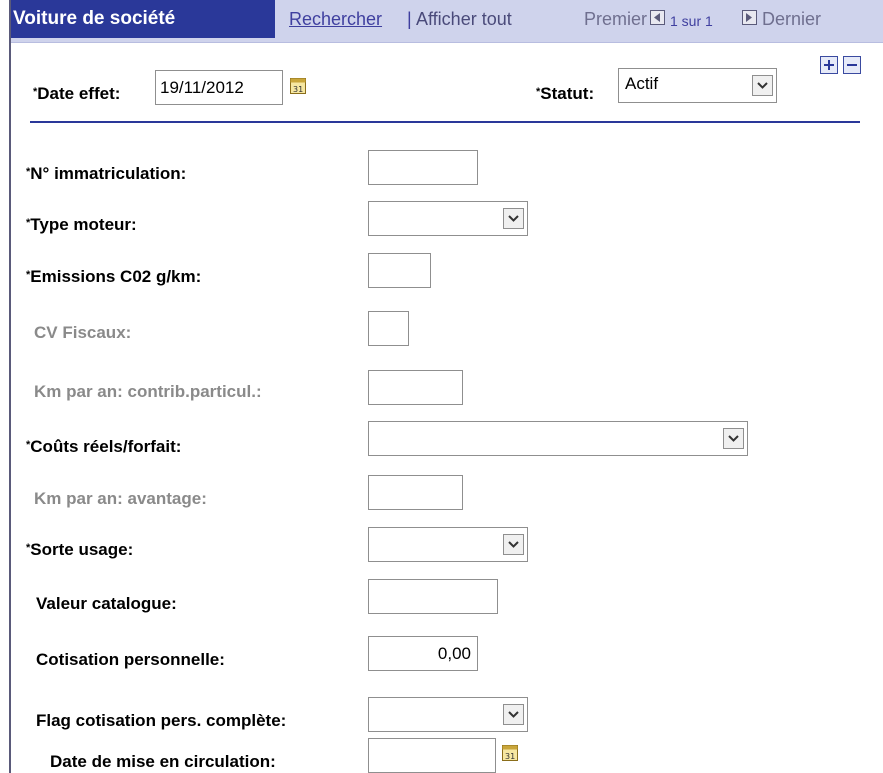  Describe the element at coordinates (104, 446) in the screenshot. I see `couts-label: *Coûts réels/forfait:` at that location.